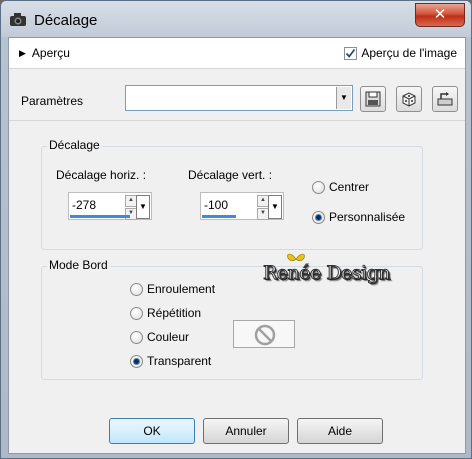 The image size is (472, 459). I want to click on checkbox-label: Aperçu de l'image, so click(409, 53).